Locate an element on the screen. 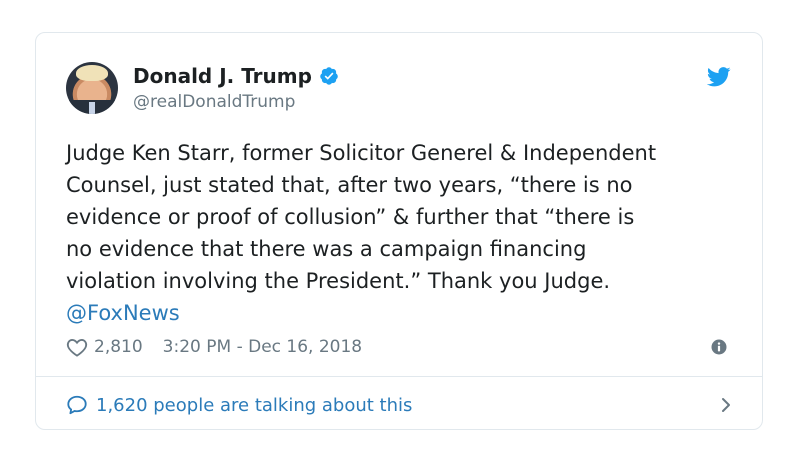  divider is located at coordinates (399, 376).